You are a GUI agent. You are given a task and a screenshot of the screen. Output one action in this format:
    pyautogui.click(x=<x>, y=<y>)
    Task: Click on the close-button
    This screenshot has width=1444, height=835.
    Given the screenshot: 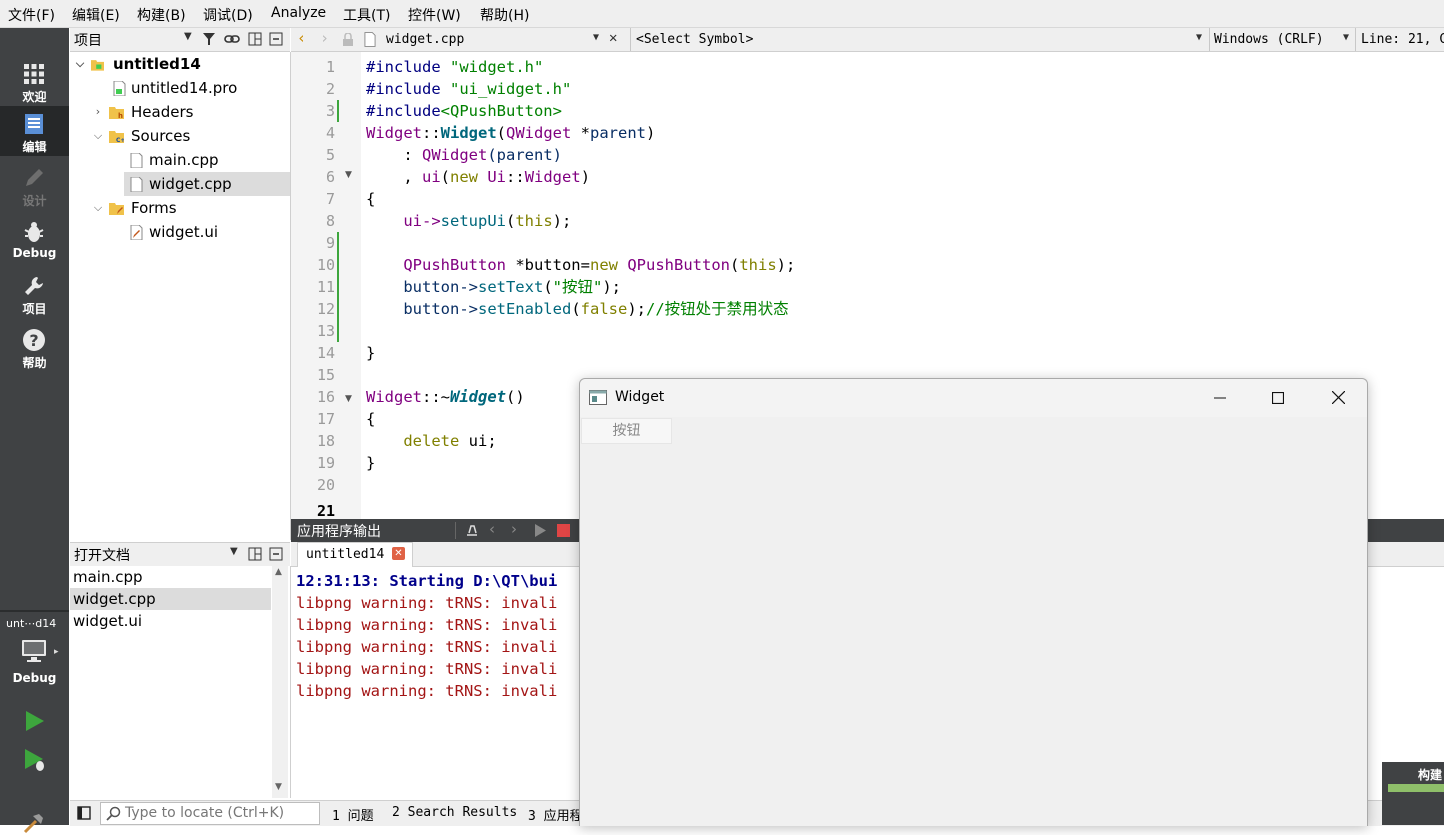 What is the action you would take?
    pyautogui.click(x=1338, y=398)
    